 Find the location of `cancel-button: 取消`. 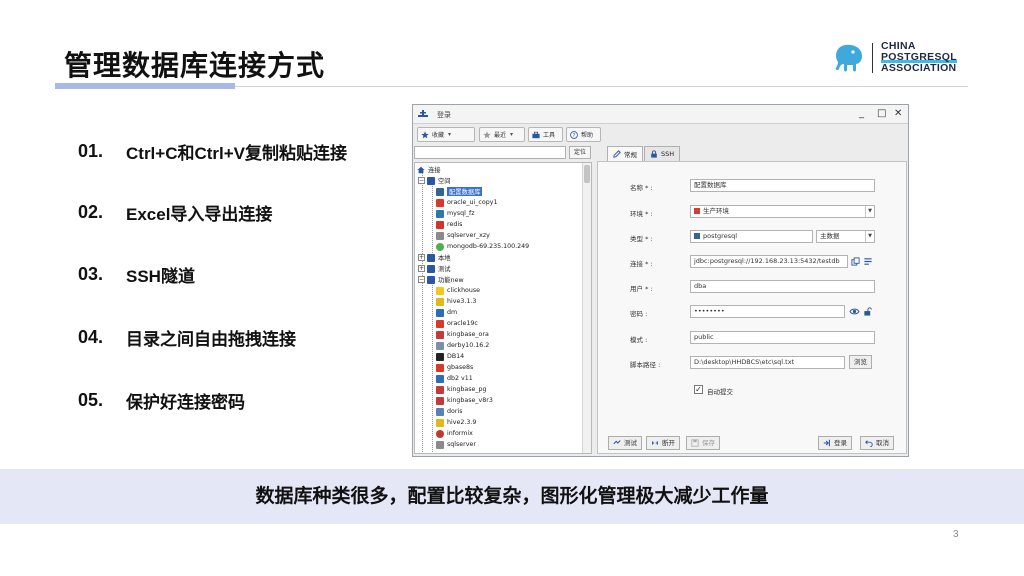

cancel-button: 取消 is located at coordinates (877, 443).